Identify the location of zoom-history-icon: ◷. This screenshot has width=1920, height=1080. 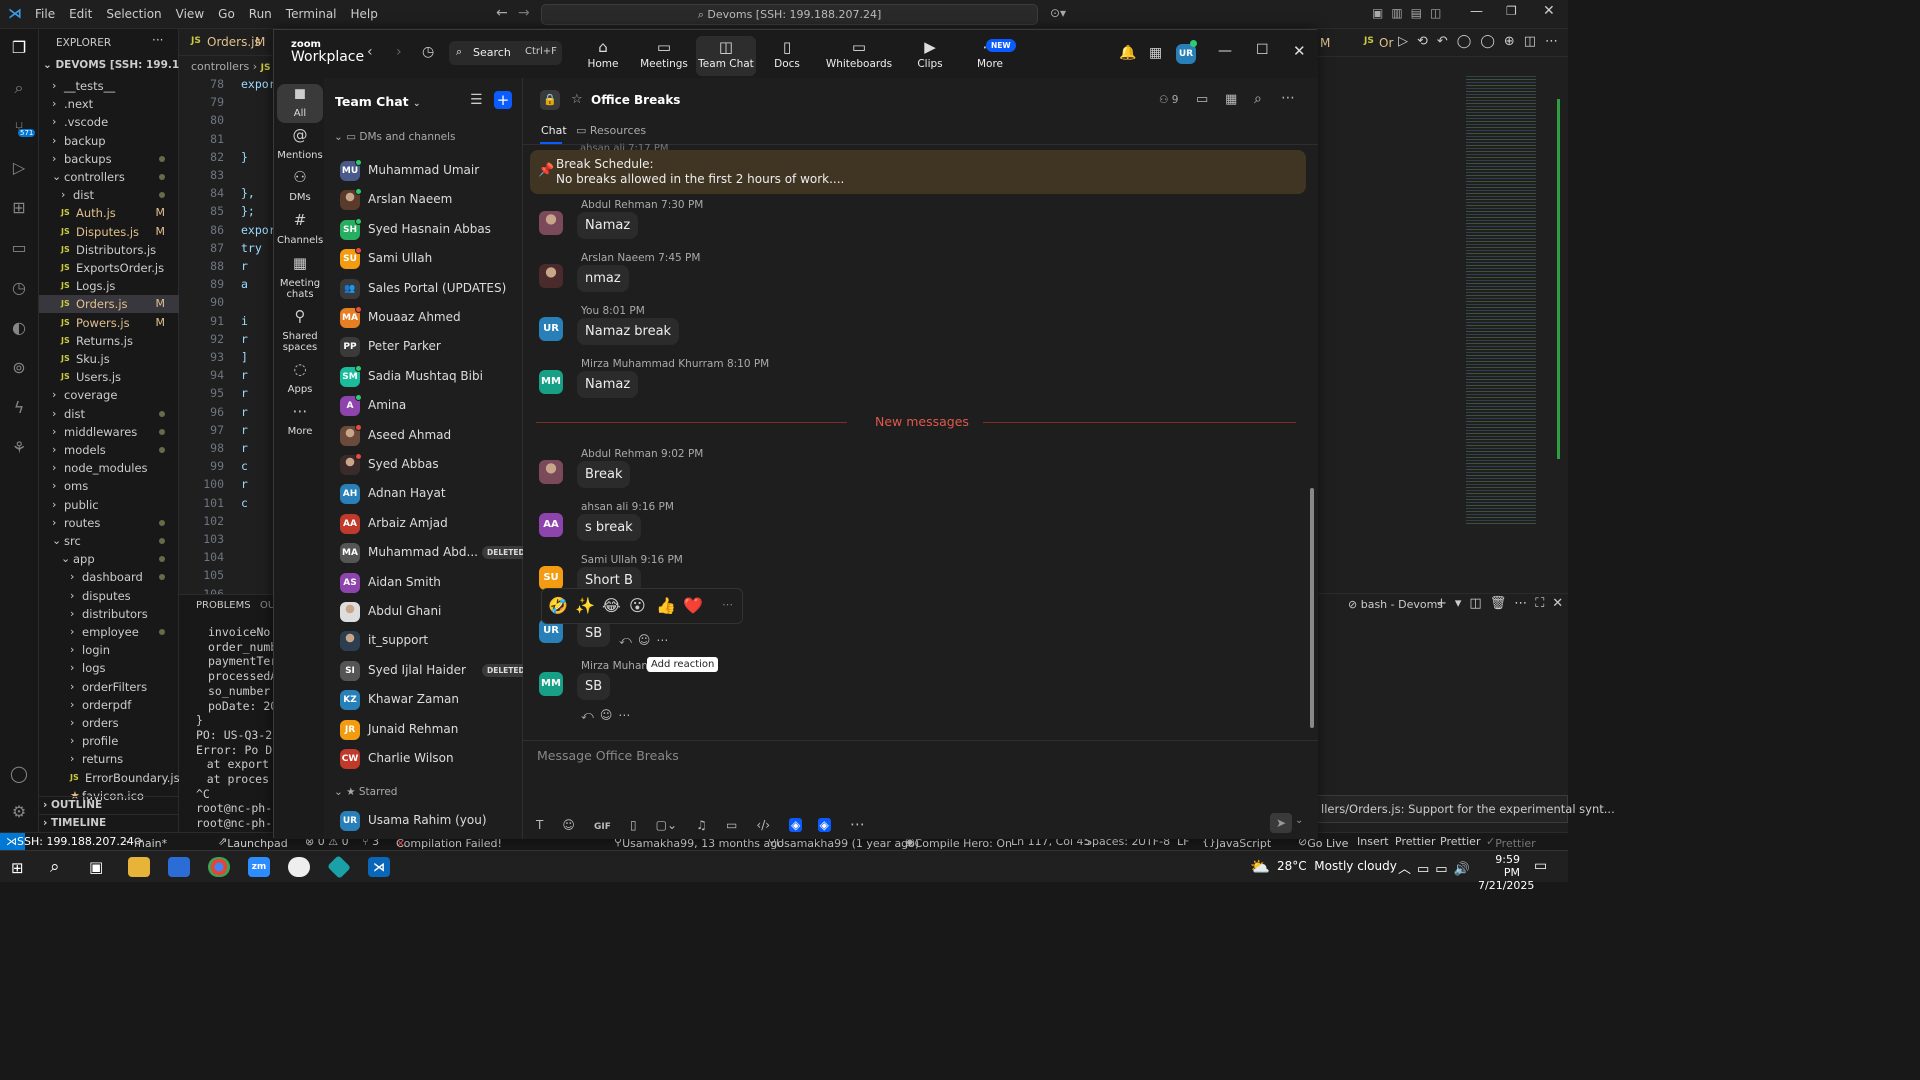
(428, 52).